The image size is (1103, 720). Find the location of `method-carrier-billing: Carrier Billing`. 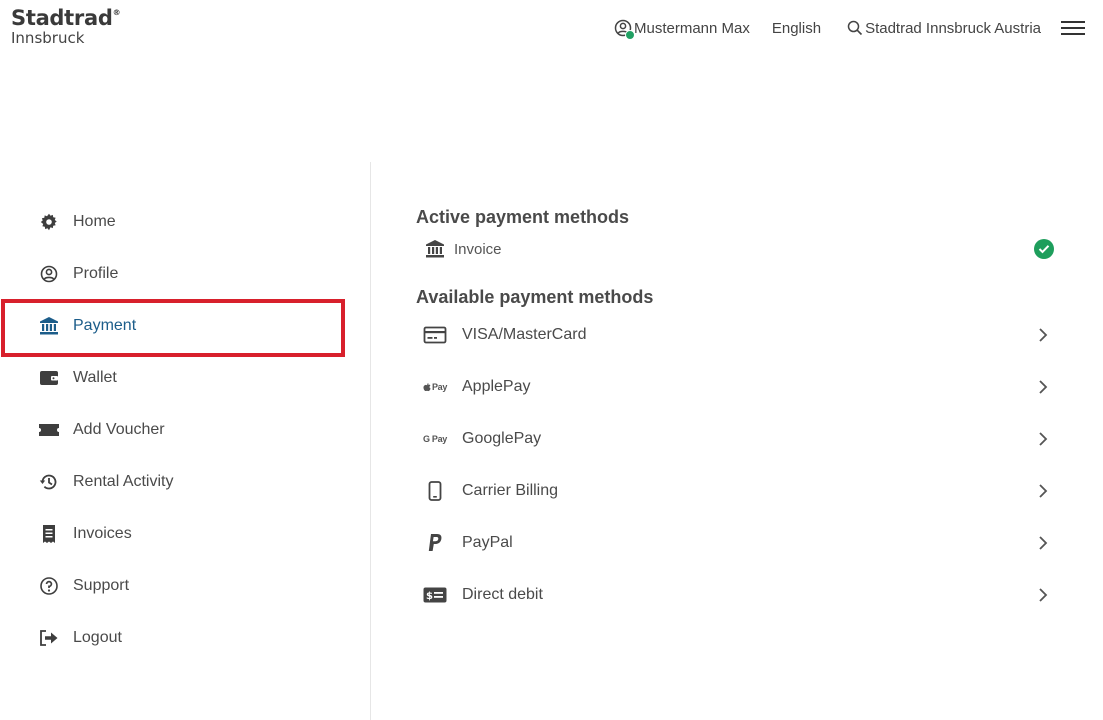

method-carrier-billing: Carrier Billing is located at coordinates (736, 491).